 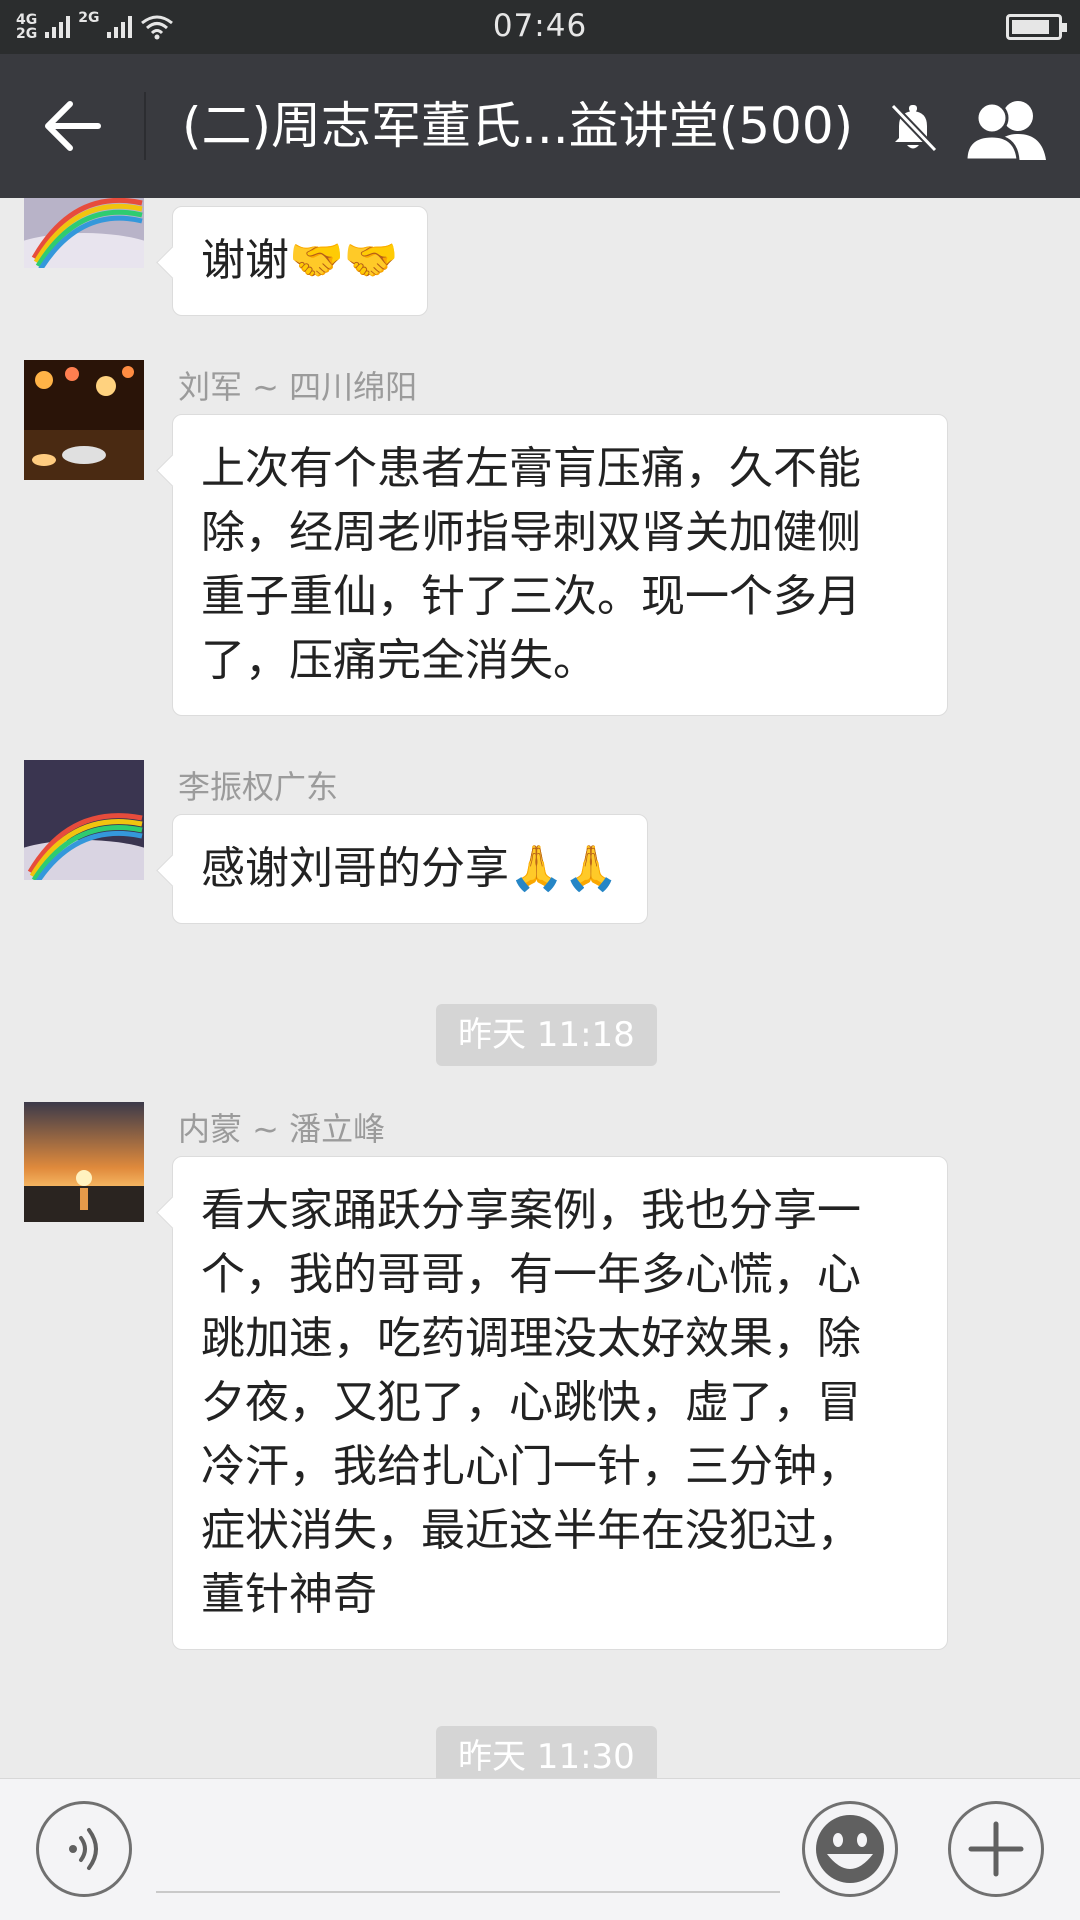 I want to click on chat-title: (二)周志军董氏...益讲堂(500), so click(x=518, y=126).